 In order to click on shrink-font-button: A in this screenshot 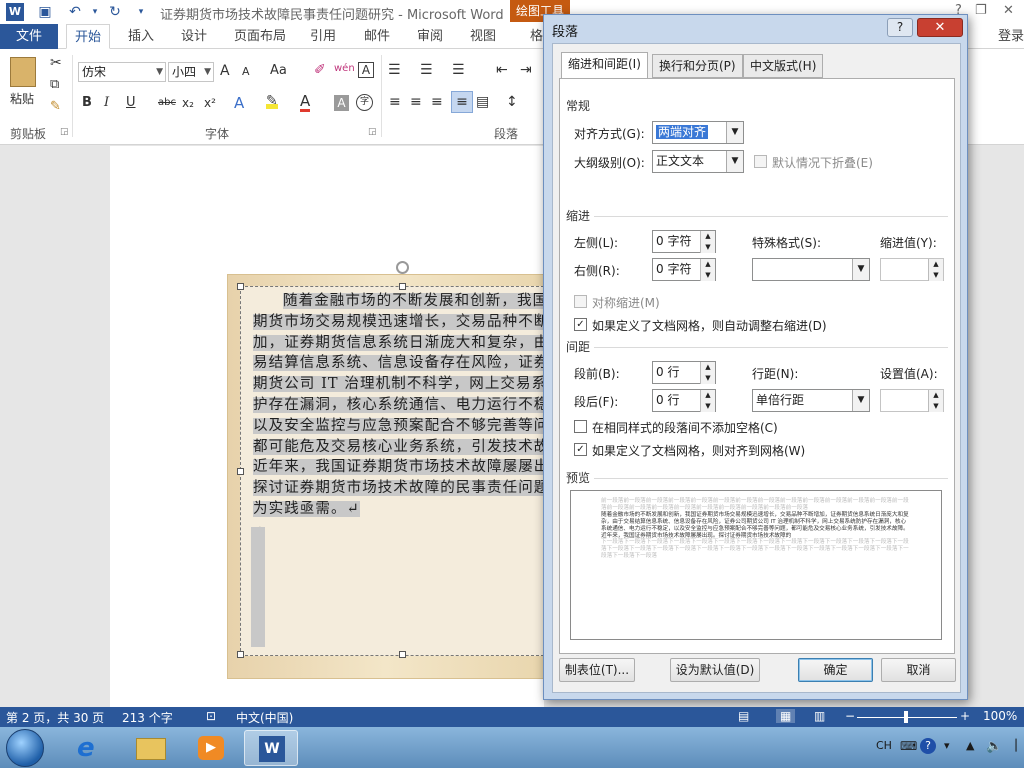, I will do `click(246, 71)`.